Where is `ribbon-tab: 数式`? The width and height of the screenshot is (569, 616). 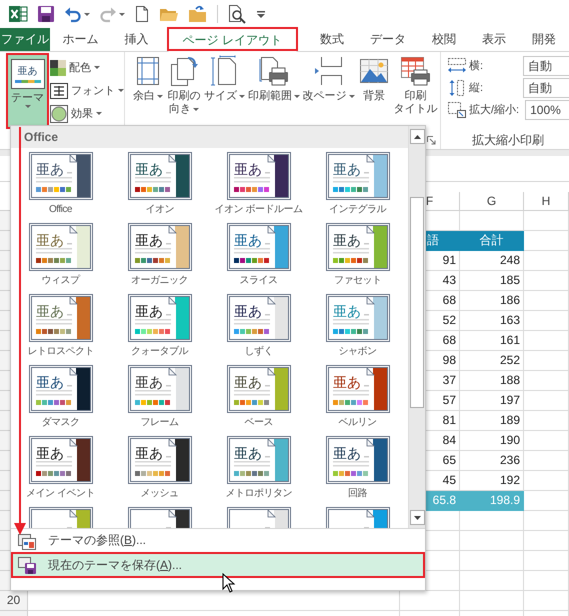
ribbon-tab: 数式 is located at coordinates (332, 39).